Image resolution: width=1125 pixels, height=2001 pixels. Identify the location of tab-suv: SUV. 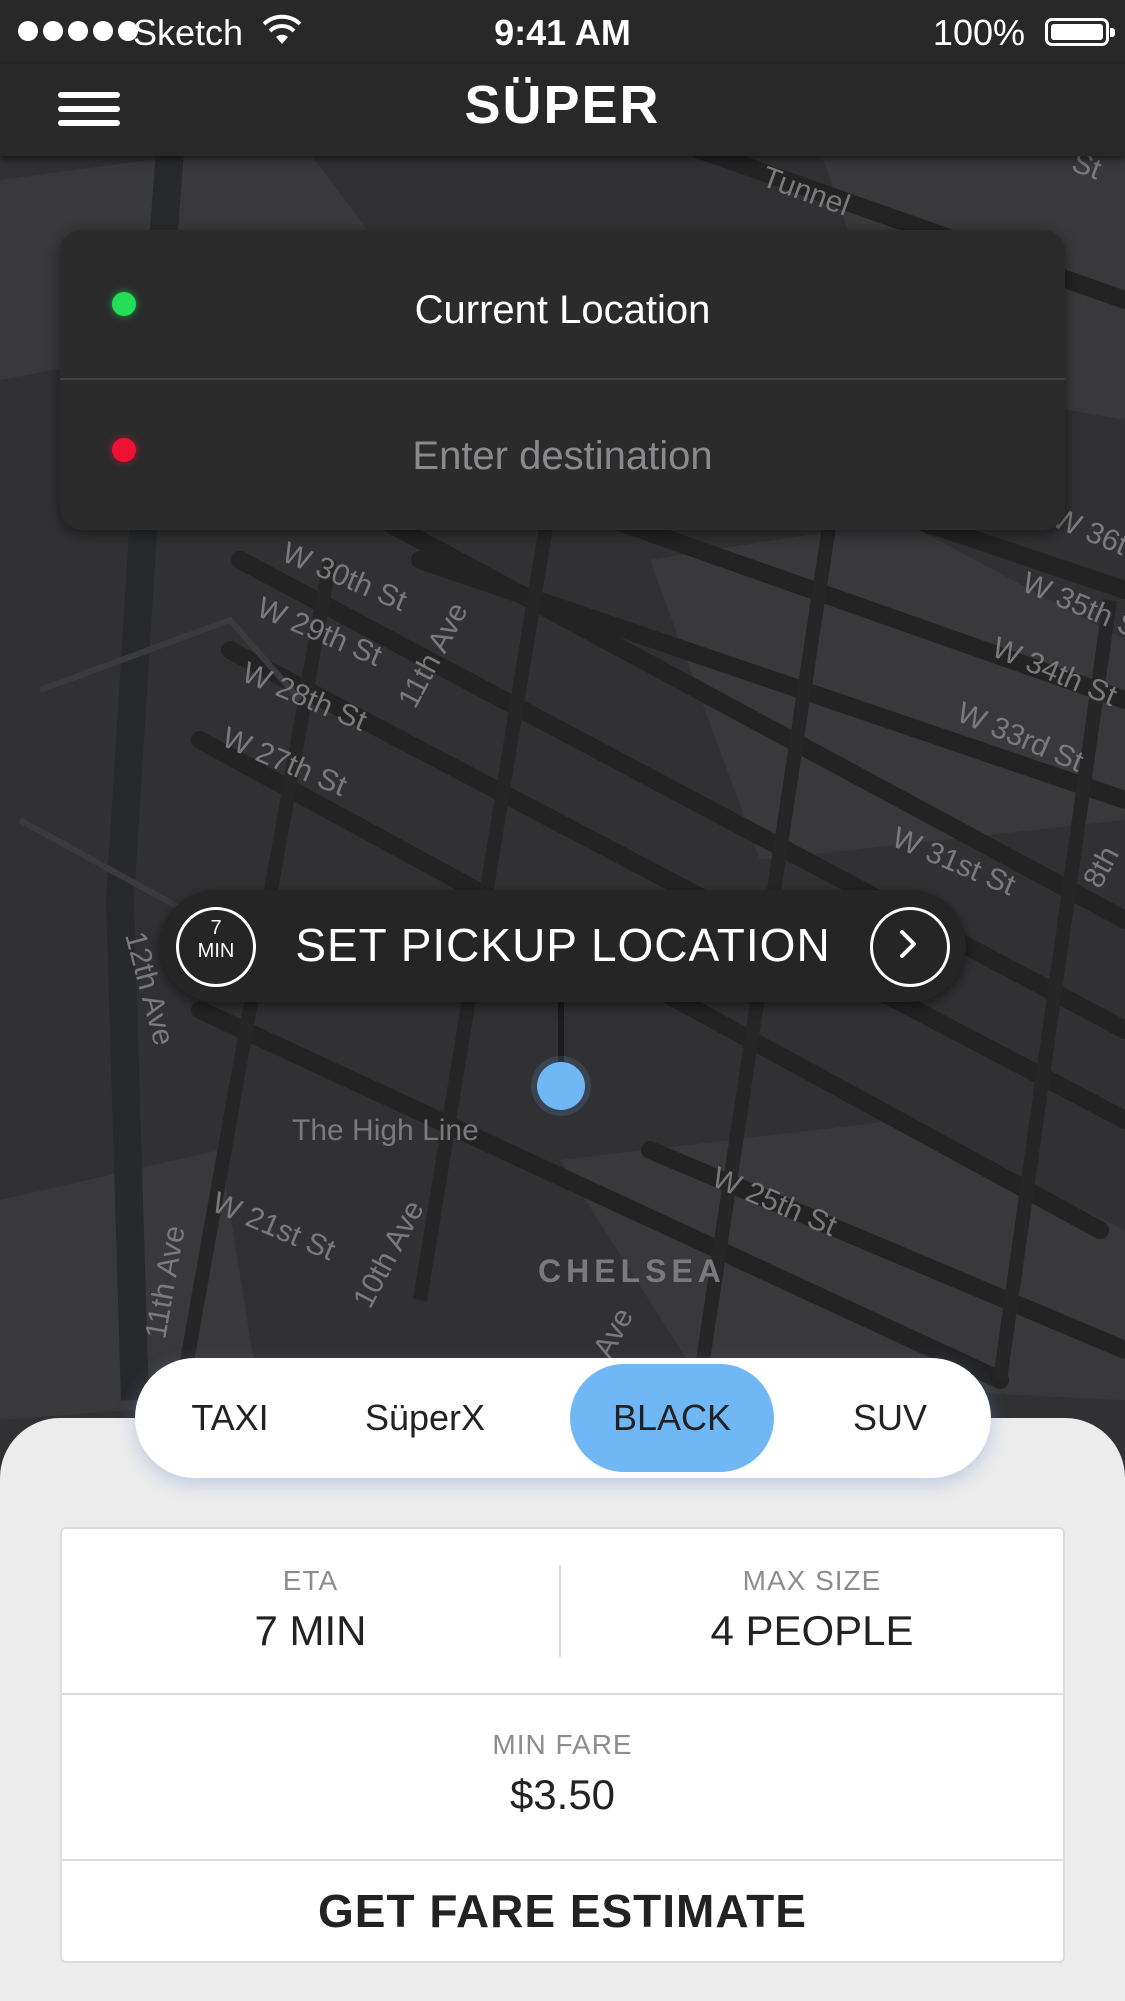
(890, 1418).